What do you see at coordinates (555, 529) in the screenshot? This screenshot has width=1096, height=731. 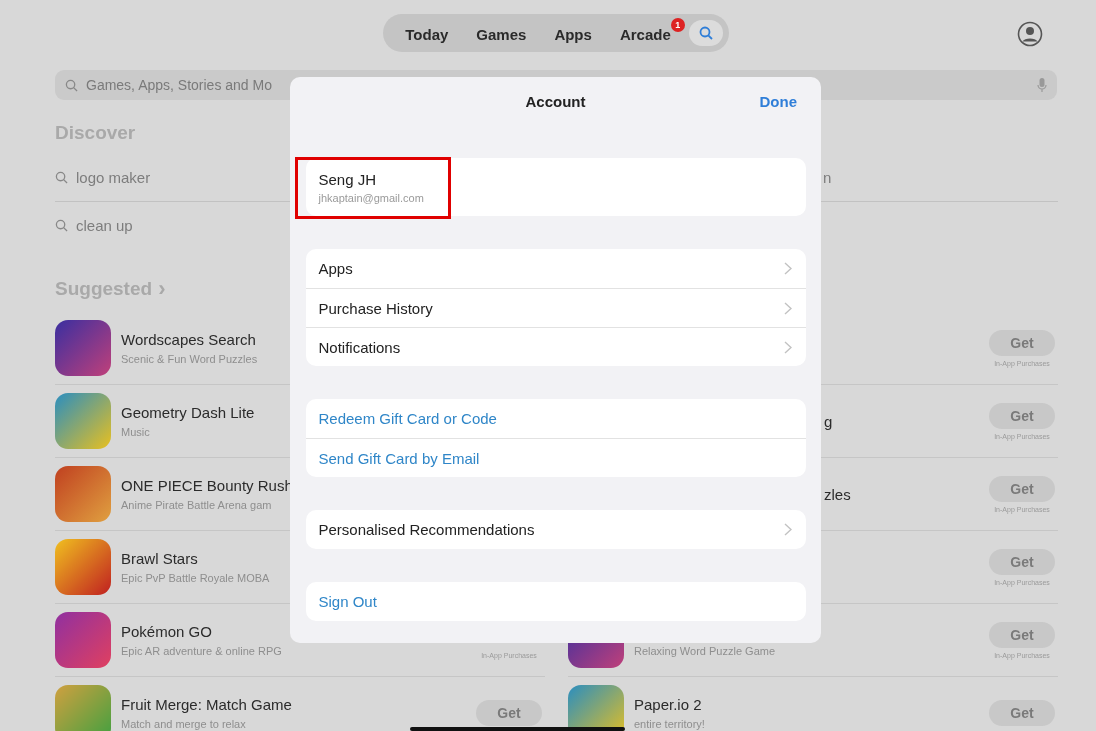 I see `settings-row: Personalised Recommendations` at bounding box center [555, 529].